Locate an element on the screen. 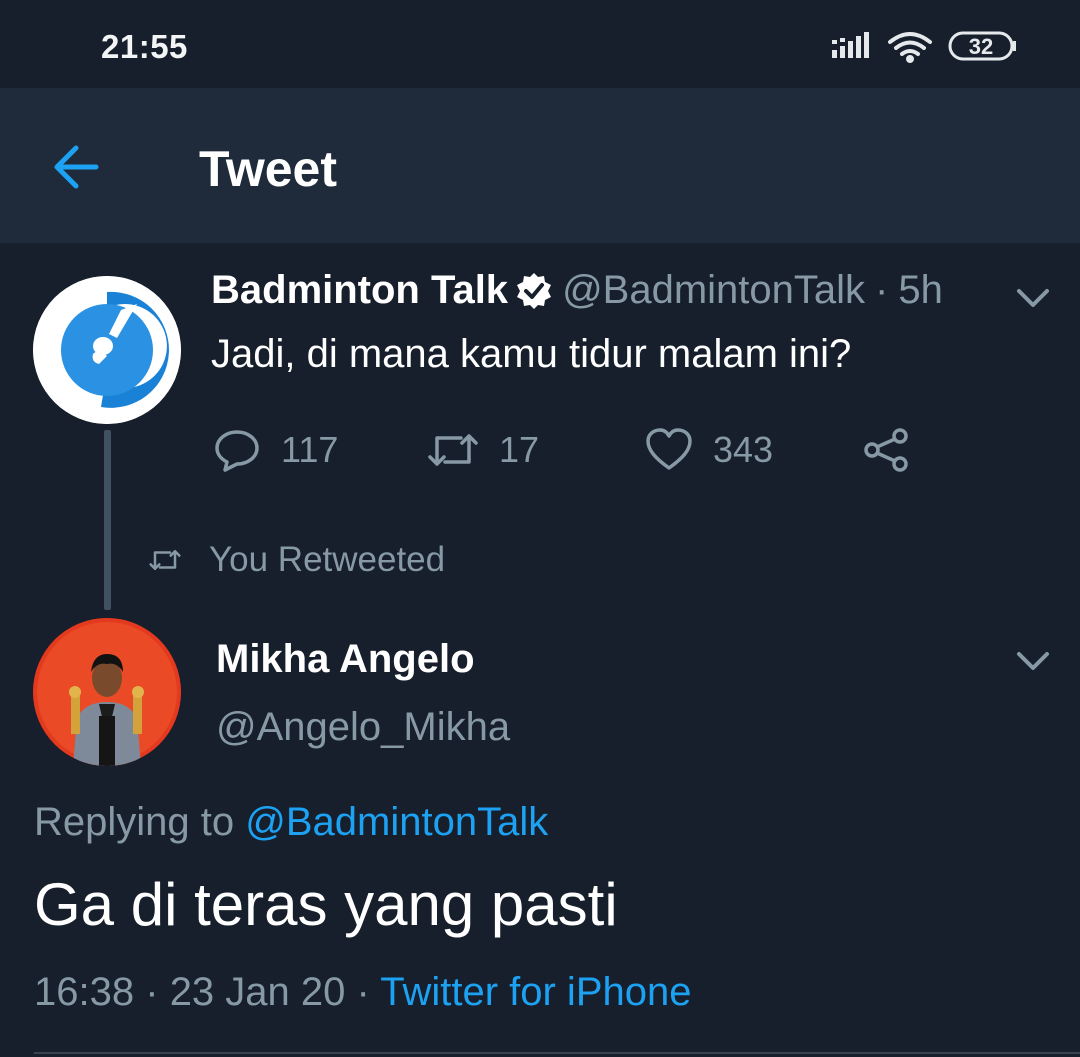 The width and height of the screenshot is (1080, 1057). avatar-photo is located at coordinates (107, 692).